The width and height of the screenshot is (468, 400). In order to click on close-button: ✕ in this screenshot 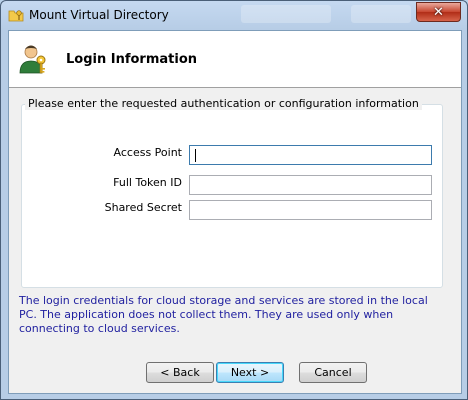, I will do `click(438, 12)`.